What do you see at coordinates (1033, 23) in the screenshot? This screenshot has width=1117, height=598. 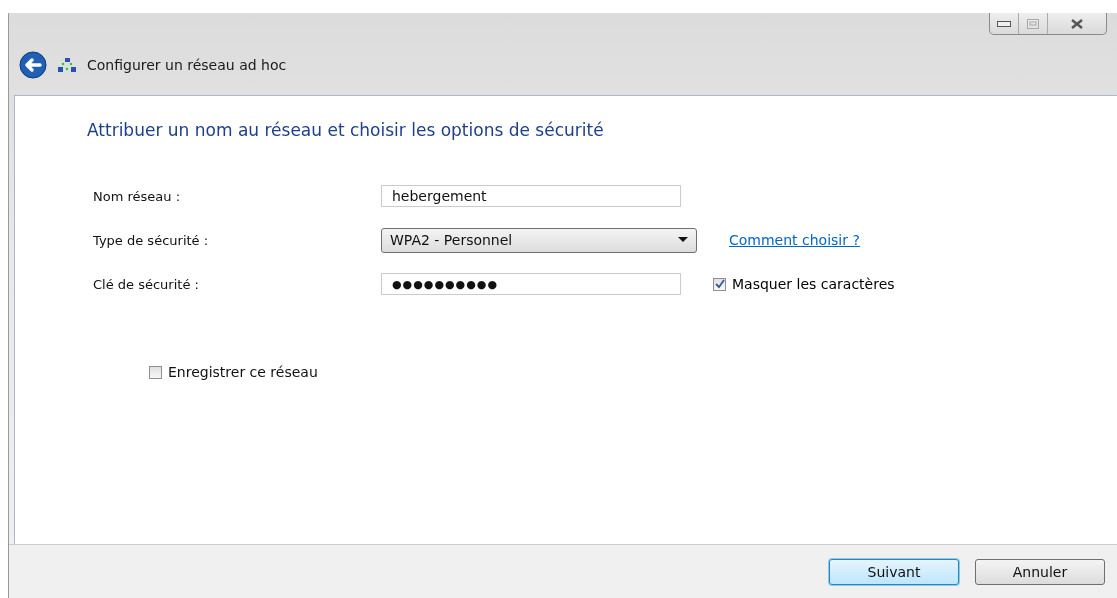 I see `maximize-icon` at bounding box center [1033, 23].